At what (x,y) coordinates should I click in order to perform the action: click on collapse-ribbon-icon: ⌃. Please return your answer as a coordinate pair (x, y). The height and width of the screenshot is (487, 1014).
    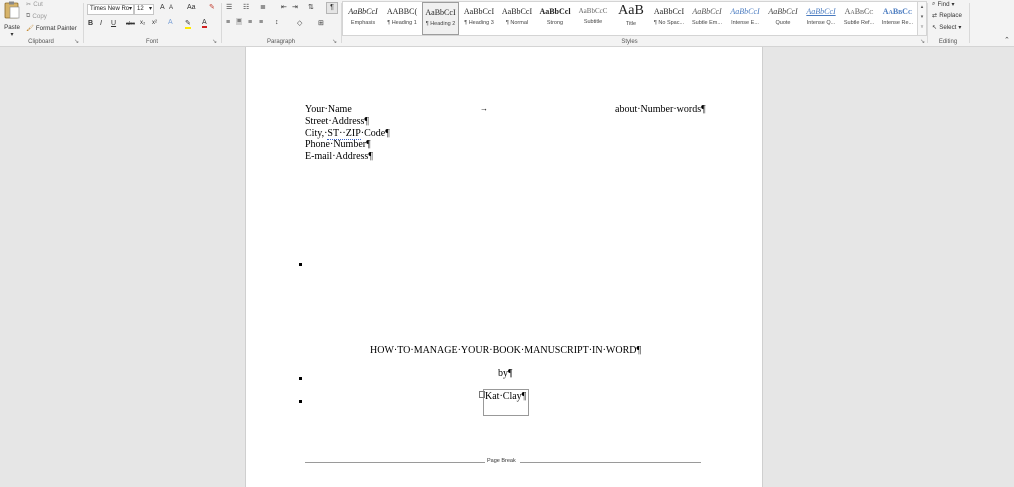
    Looking at the image, I should click on (1007, 40).